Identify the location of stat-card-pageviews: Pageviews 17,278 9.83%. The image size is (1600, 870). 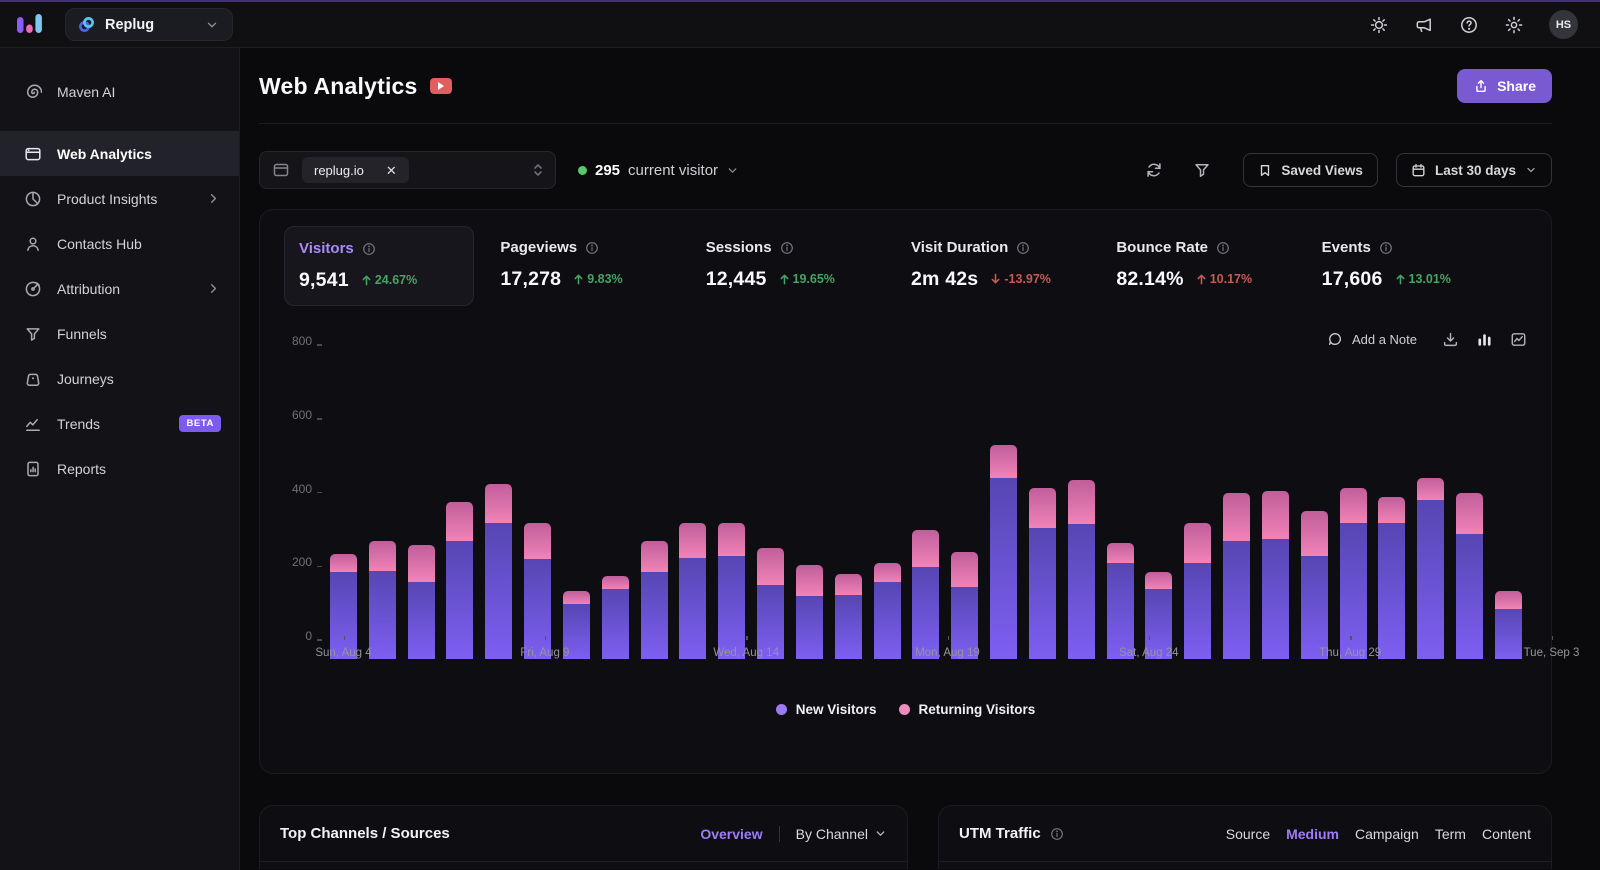
(602, 266).